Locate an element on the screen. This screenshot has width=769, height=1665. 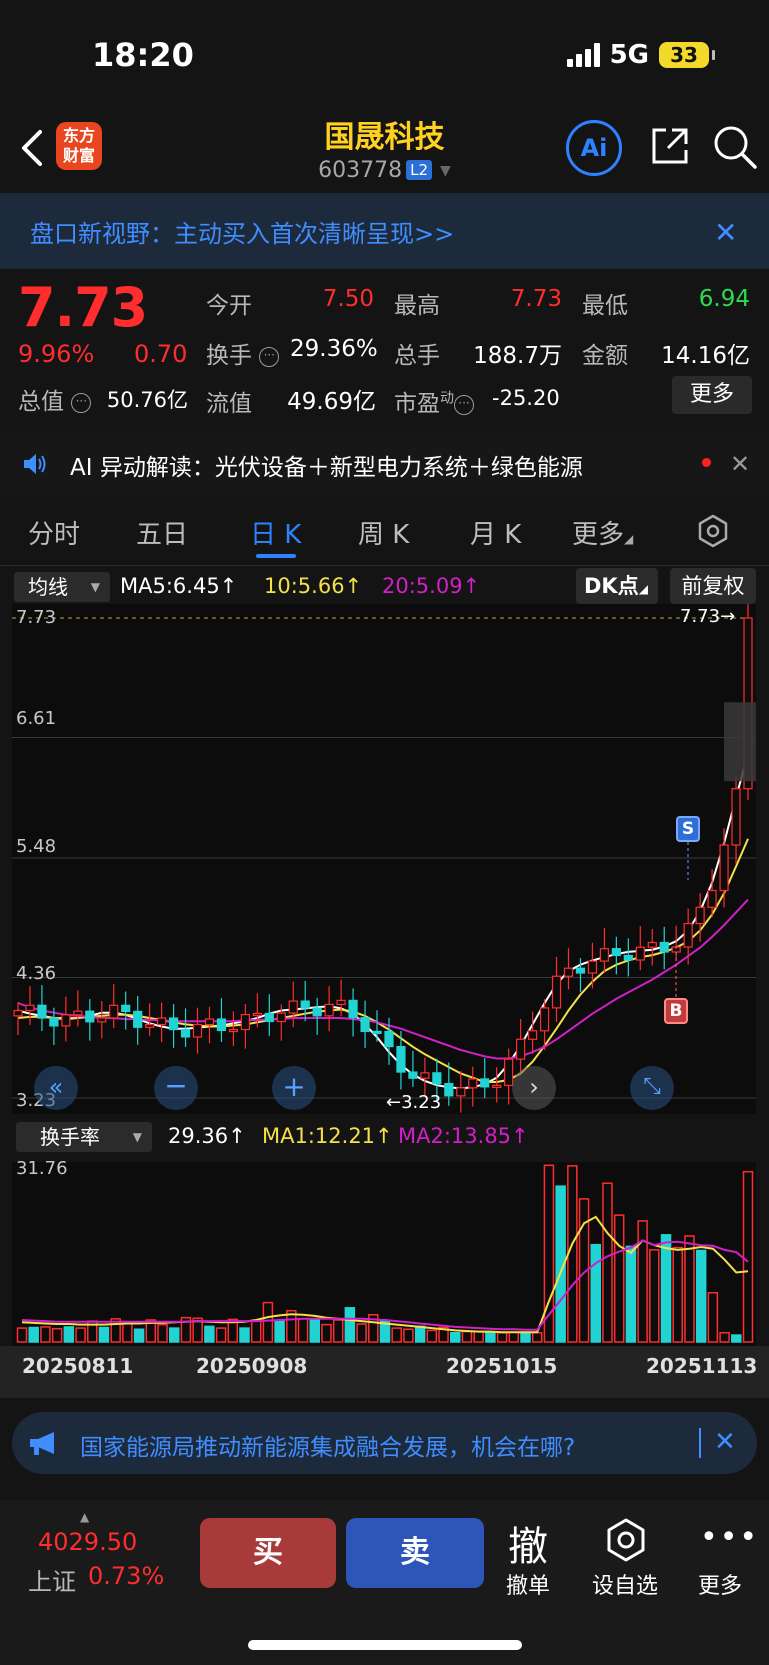
tab-monthly-k: 月 K is located at coordinates (495, 532).